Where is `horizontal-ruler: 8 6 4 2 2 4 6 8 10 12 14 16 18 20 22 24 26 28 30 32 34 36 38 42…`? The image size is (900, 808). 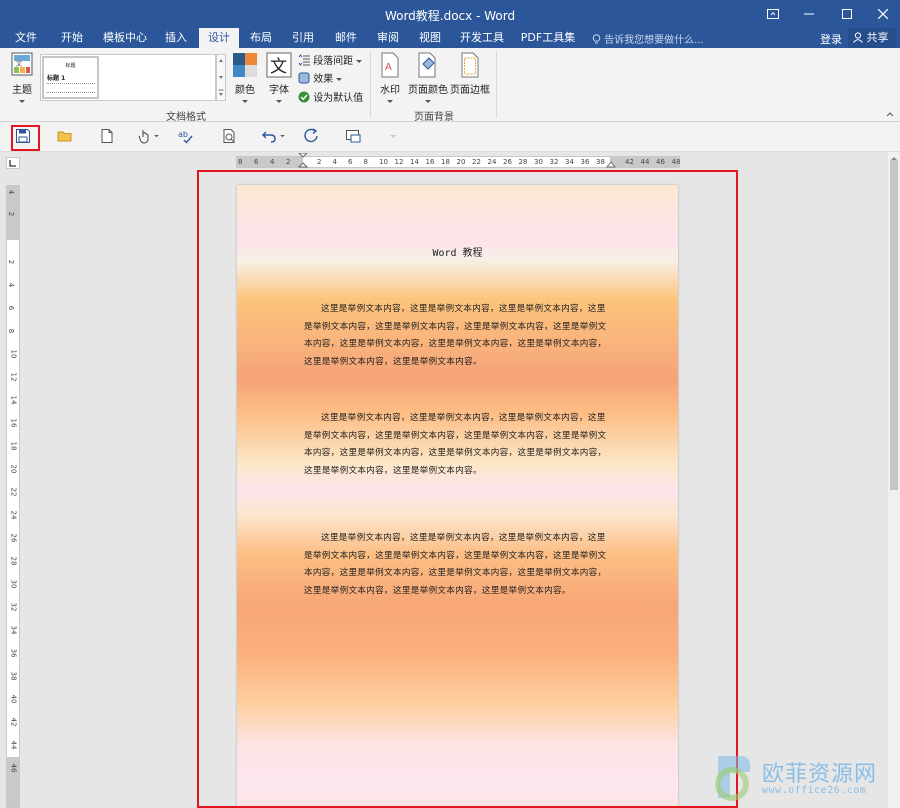
horizontal-ruler: 8 6 4 2 2 4 6 8 10 12 14 16 18 20 22 24 26 28 30 32 34 36 38 42… is located at coordinates (458, 161).